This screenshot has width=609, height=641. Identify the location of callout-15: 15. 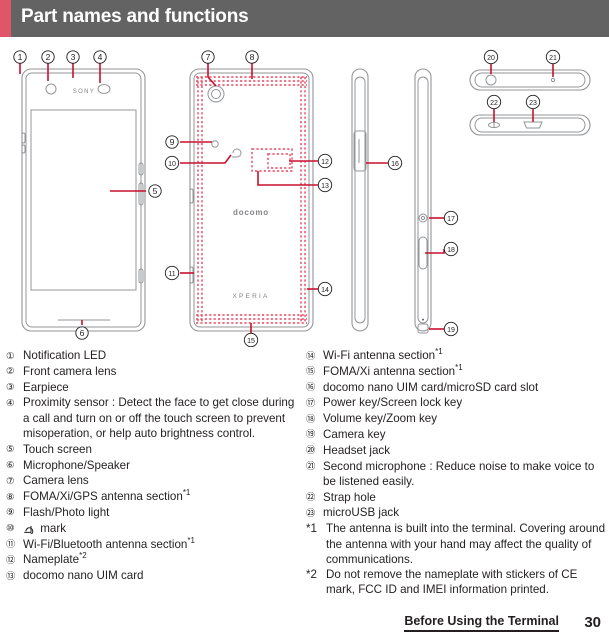
(251, 339).